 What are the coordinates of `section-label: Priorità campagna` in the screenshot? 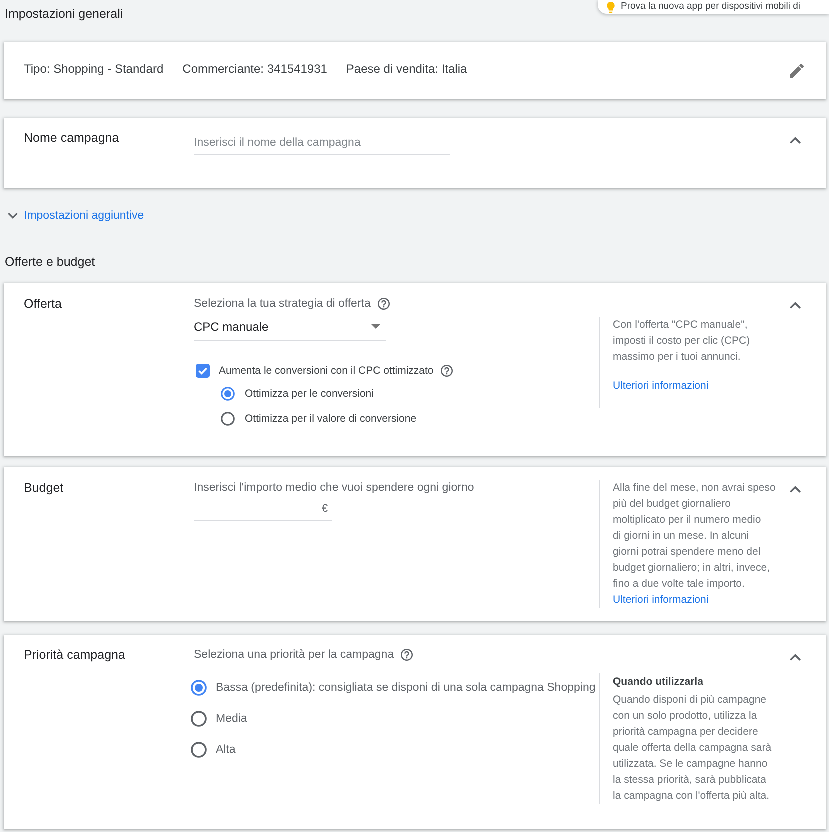 It's located at (75, 655).